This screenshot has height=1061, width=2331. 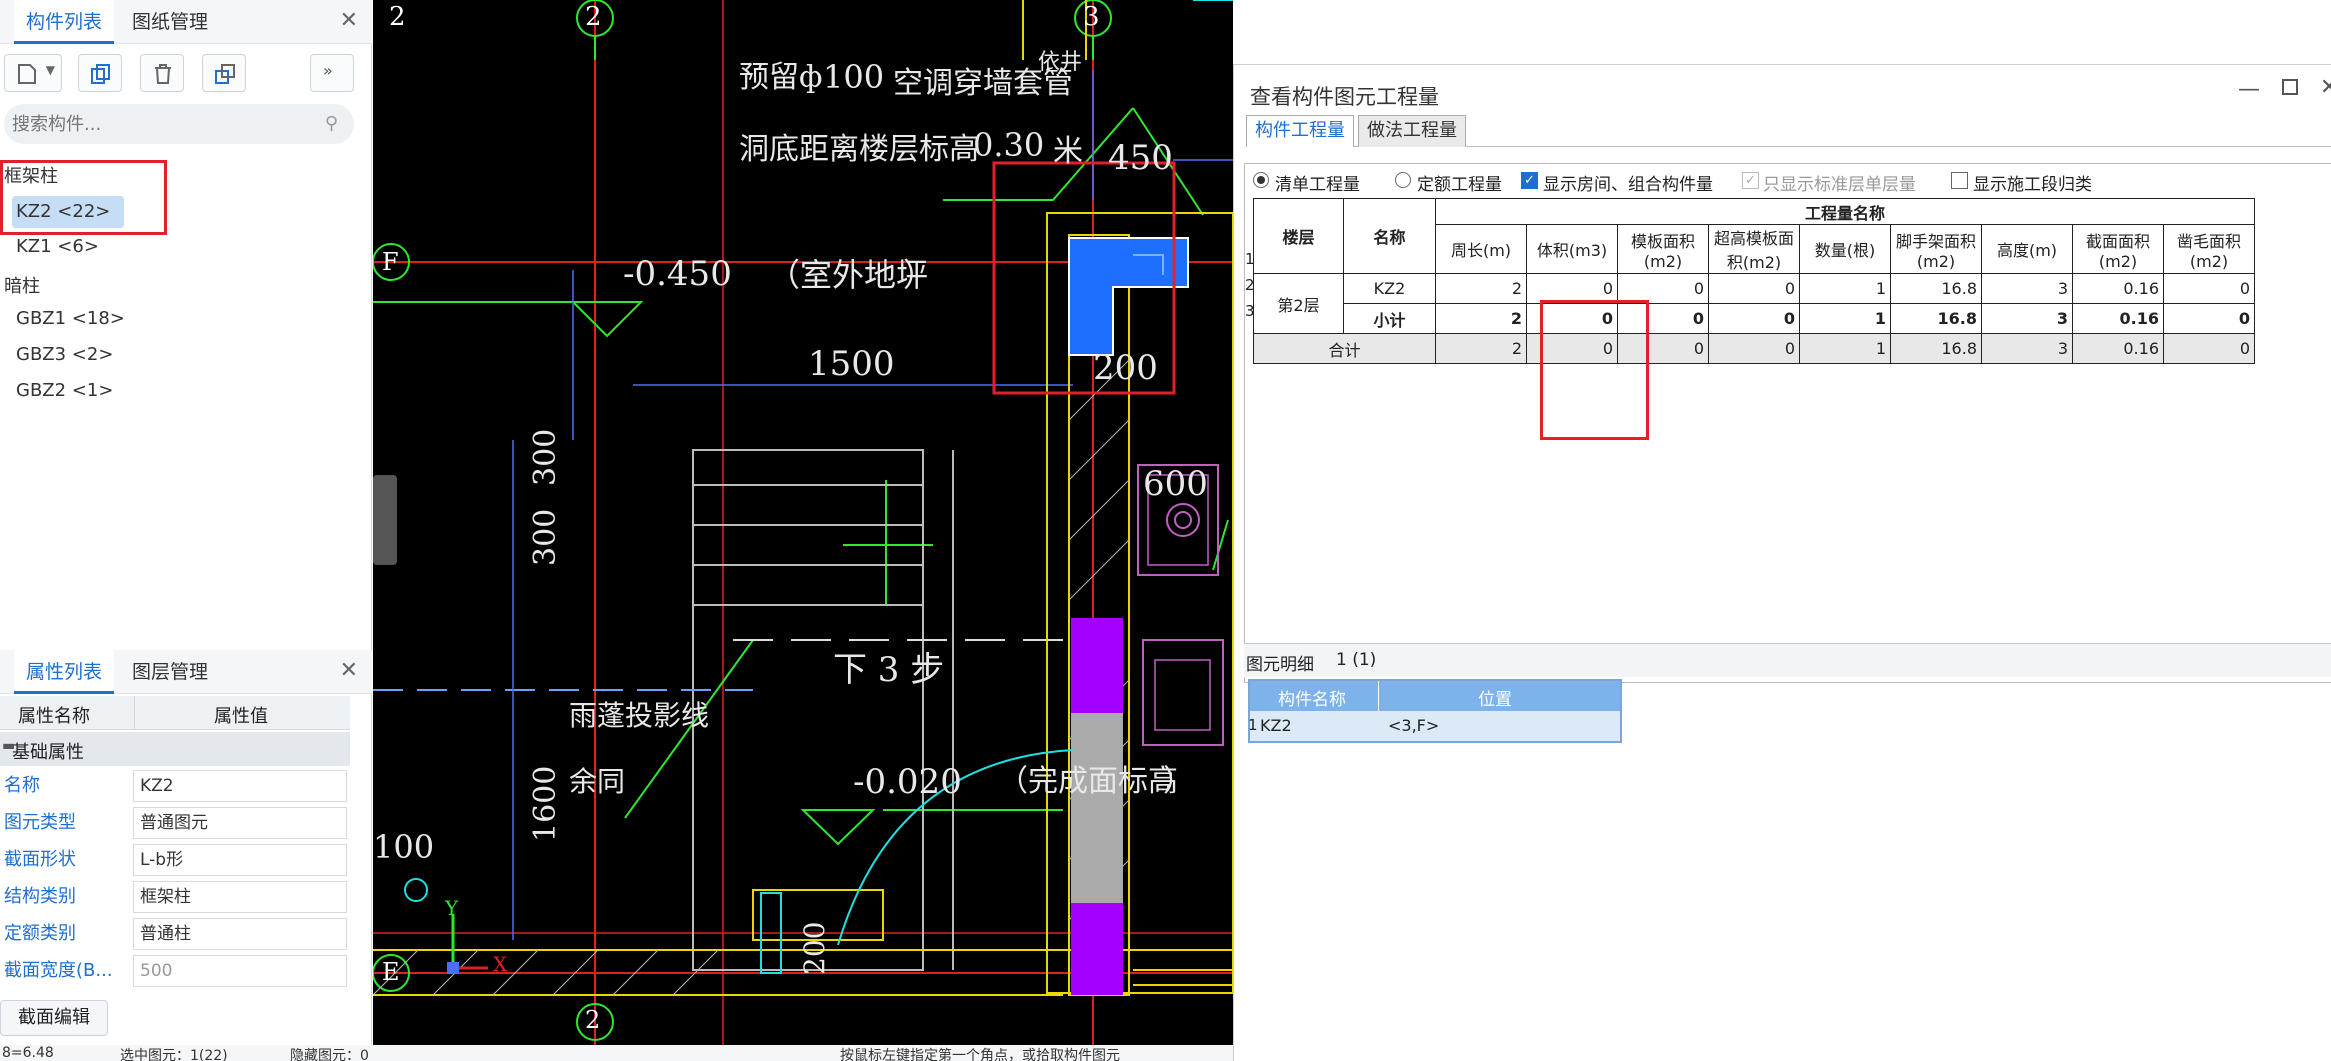 I want to click on delete-button, so click(x=162, y=73).